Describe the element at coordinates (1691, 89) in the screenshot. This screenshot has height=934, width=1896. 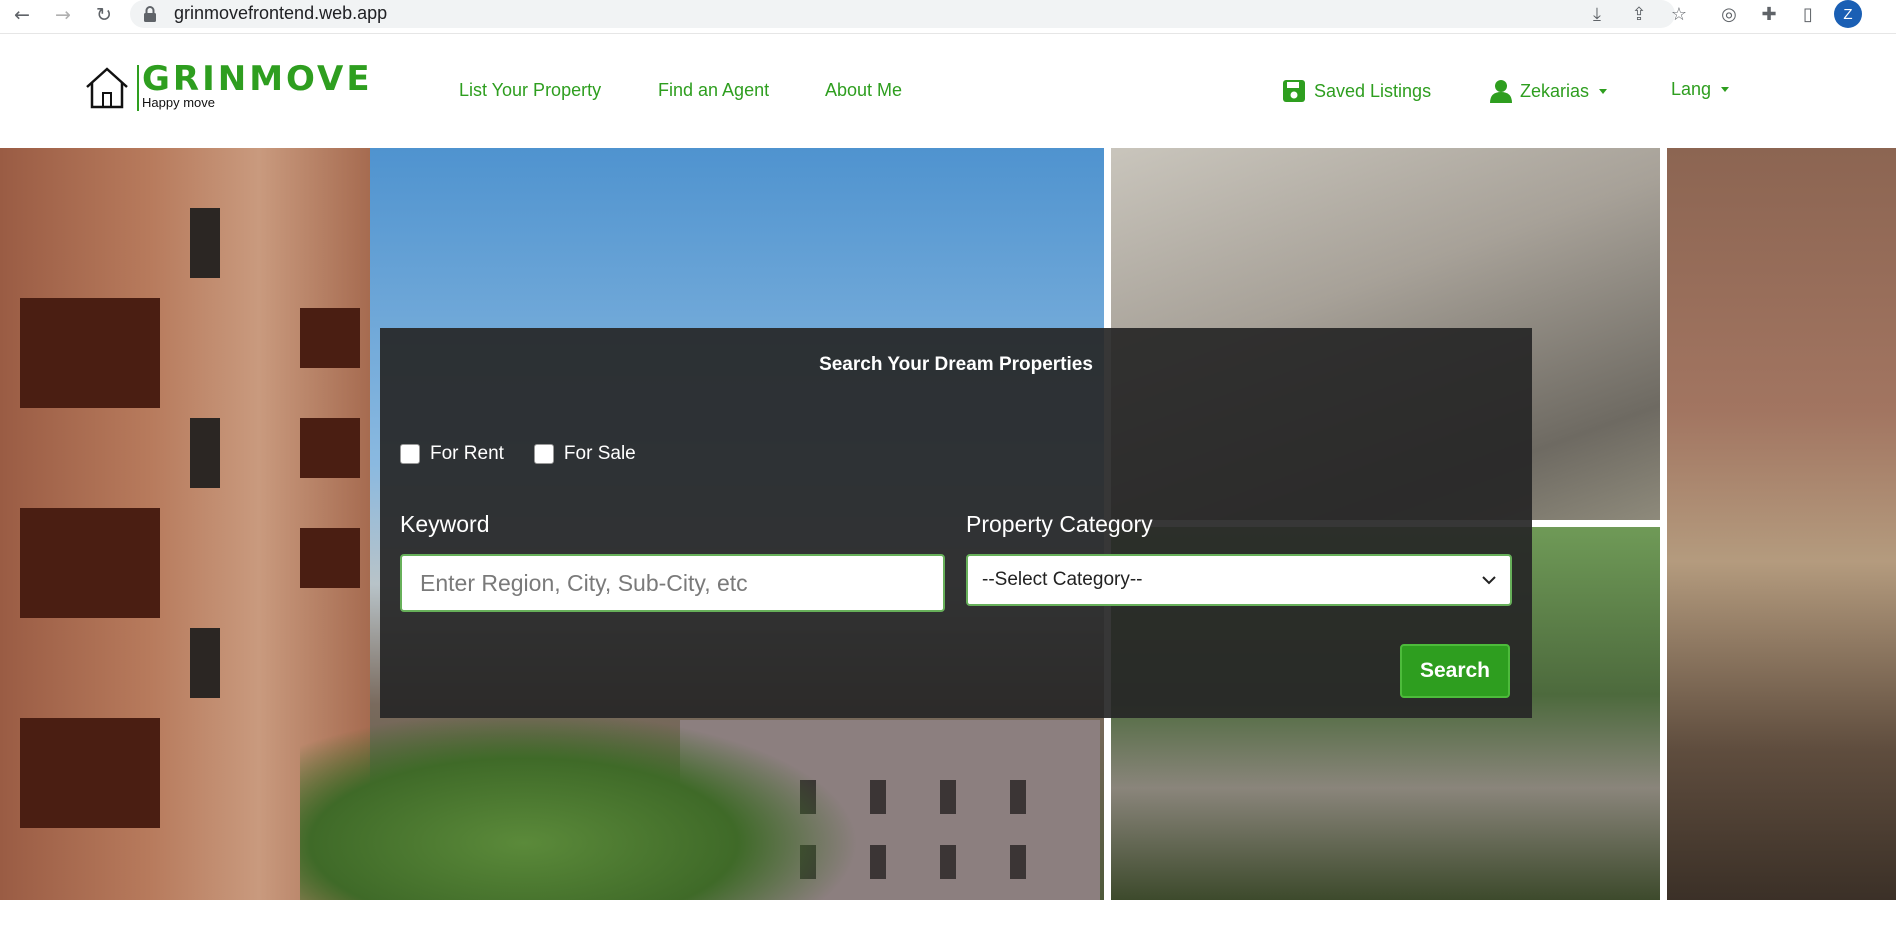
I see `language-label: Lang` at that location.